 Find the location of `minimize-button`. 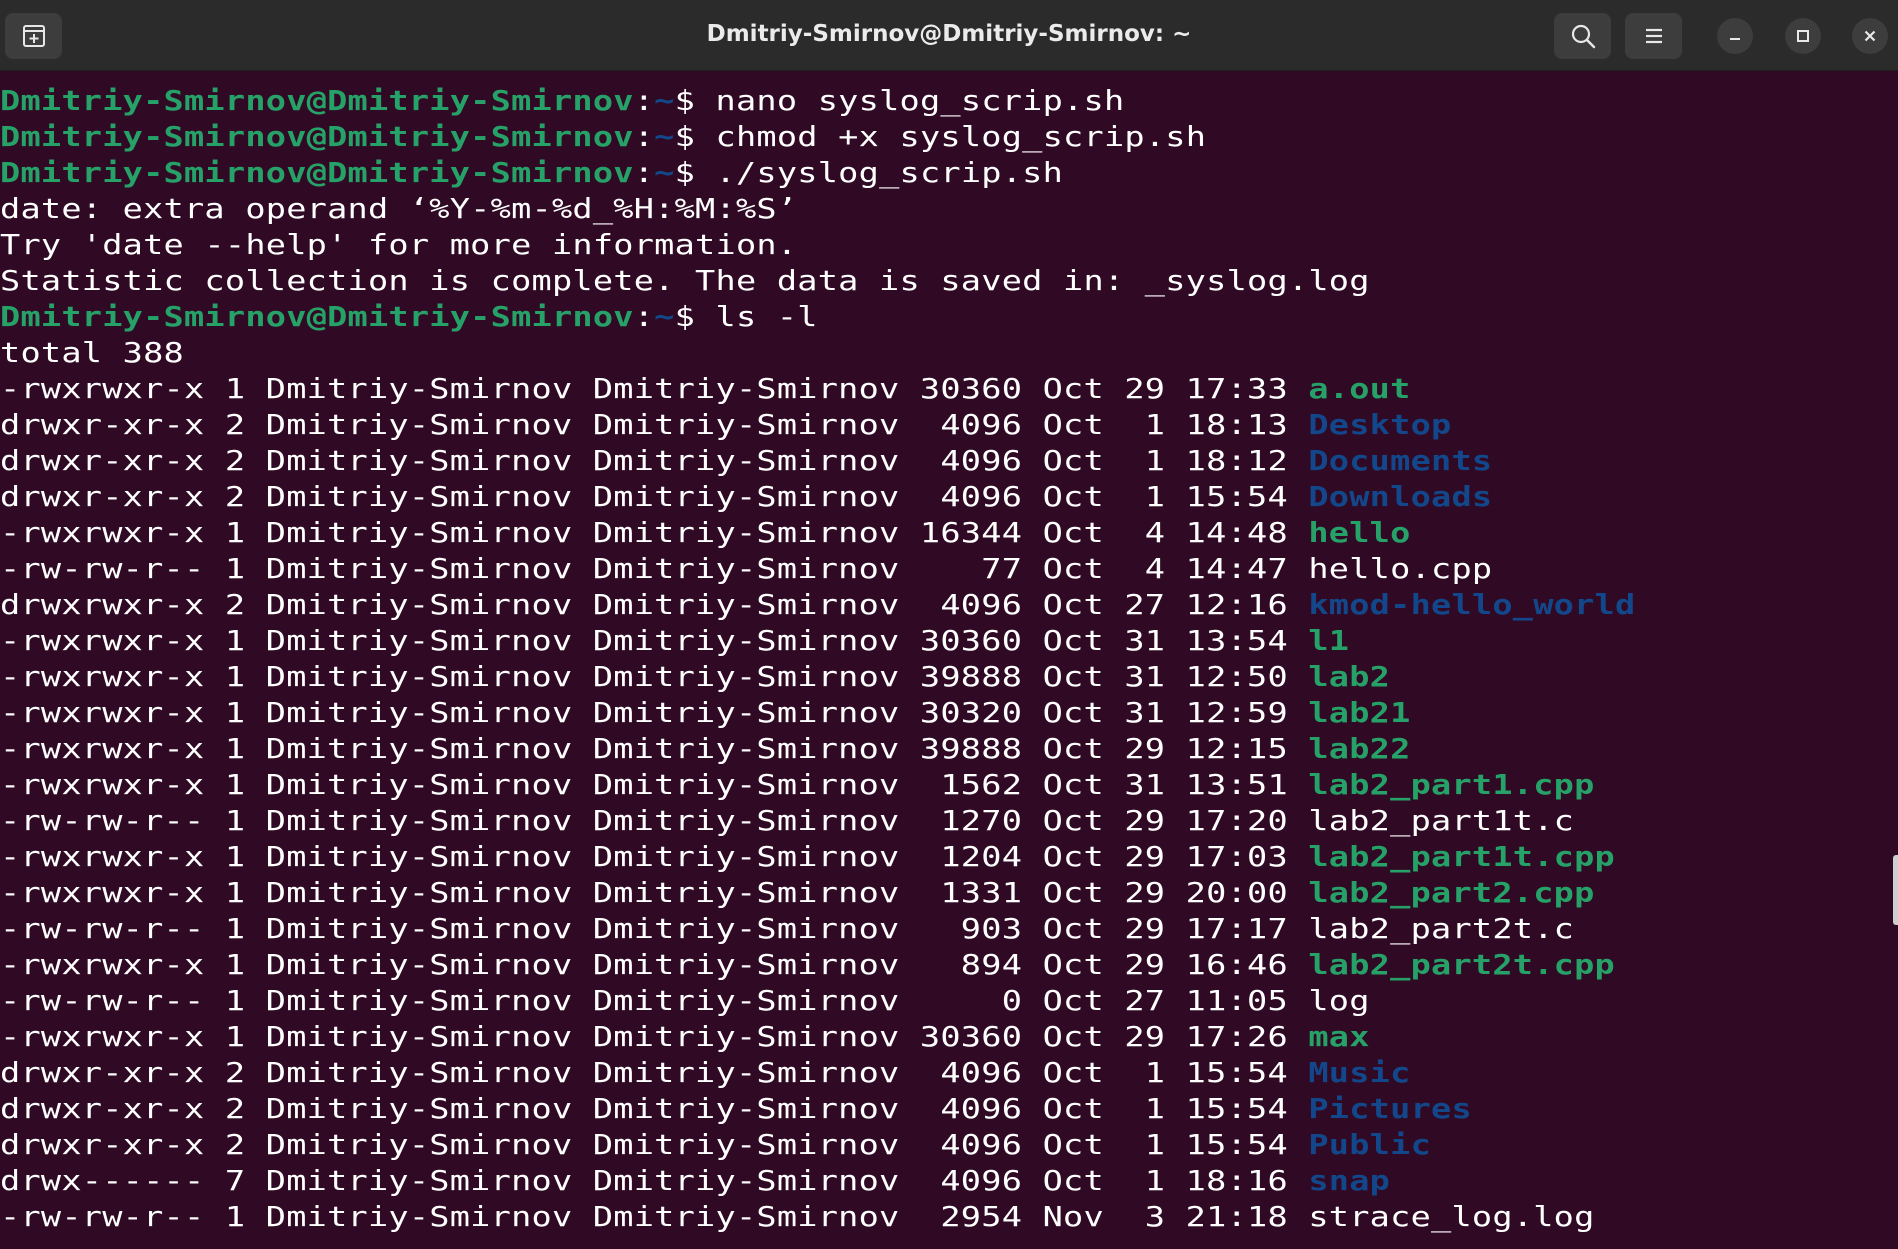

minimize-button is located at coordinates (1735, 36).